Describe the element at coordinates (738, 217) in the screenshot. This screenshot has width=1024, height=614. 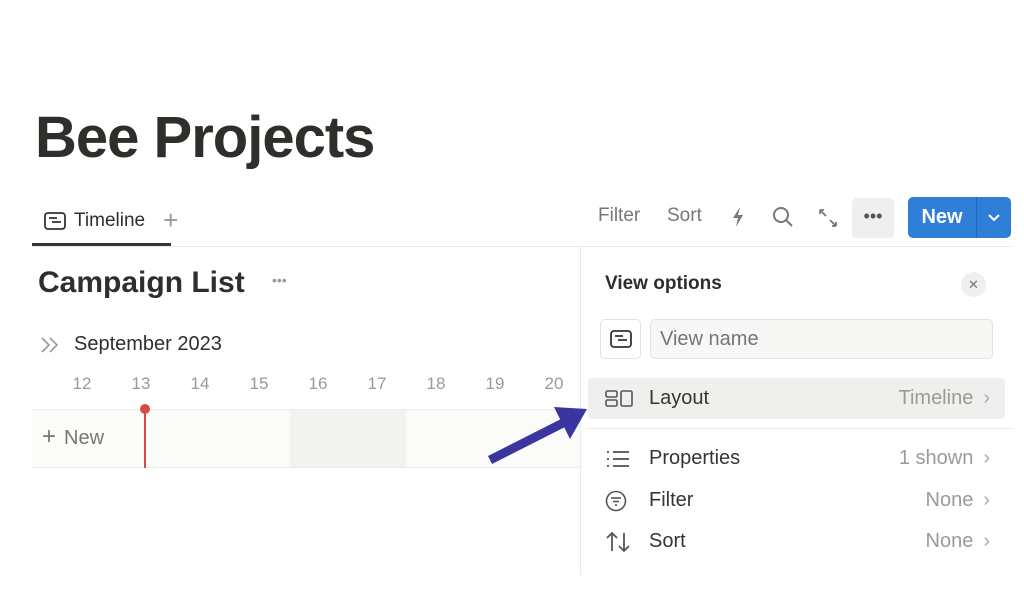
I see `lightning-icon` at that location.